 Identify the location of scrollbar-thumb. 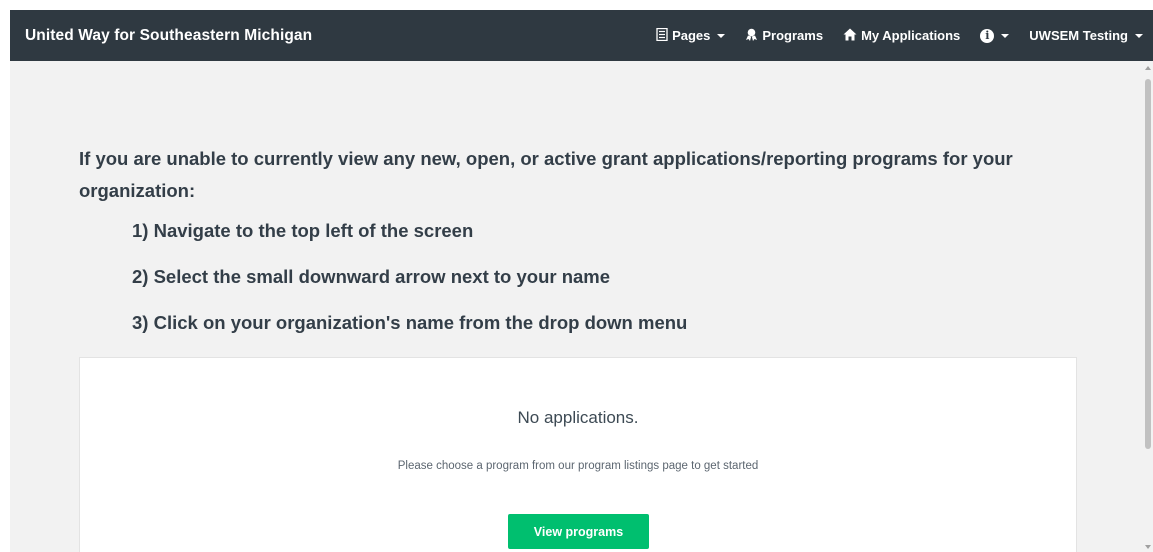
(1148, 264).